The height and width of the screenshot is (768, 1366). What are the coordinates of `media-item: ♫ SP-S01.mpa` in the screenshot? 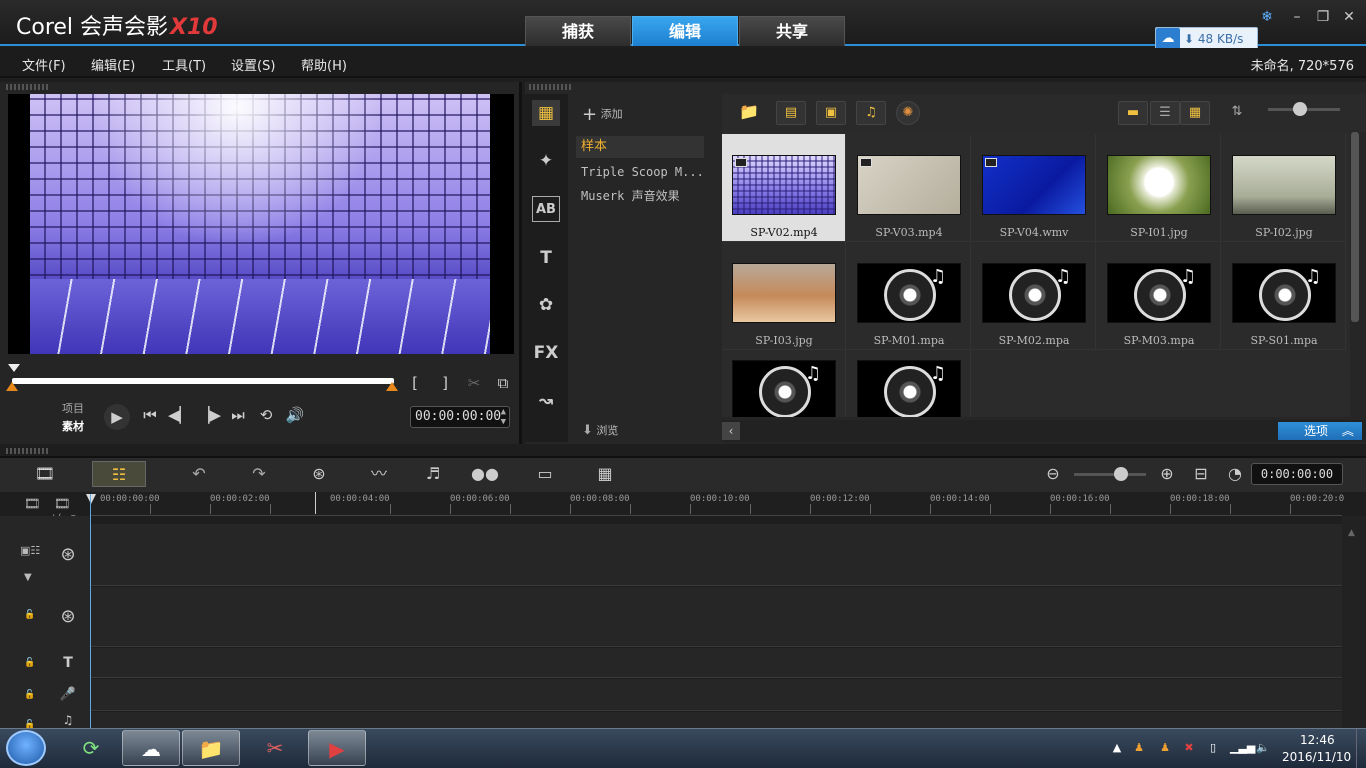 It's located at (1284, 296).